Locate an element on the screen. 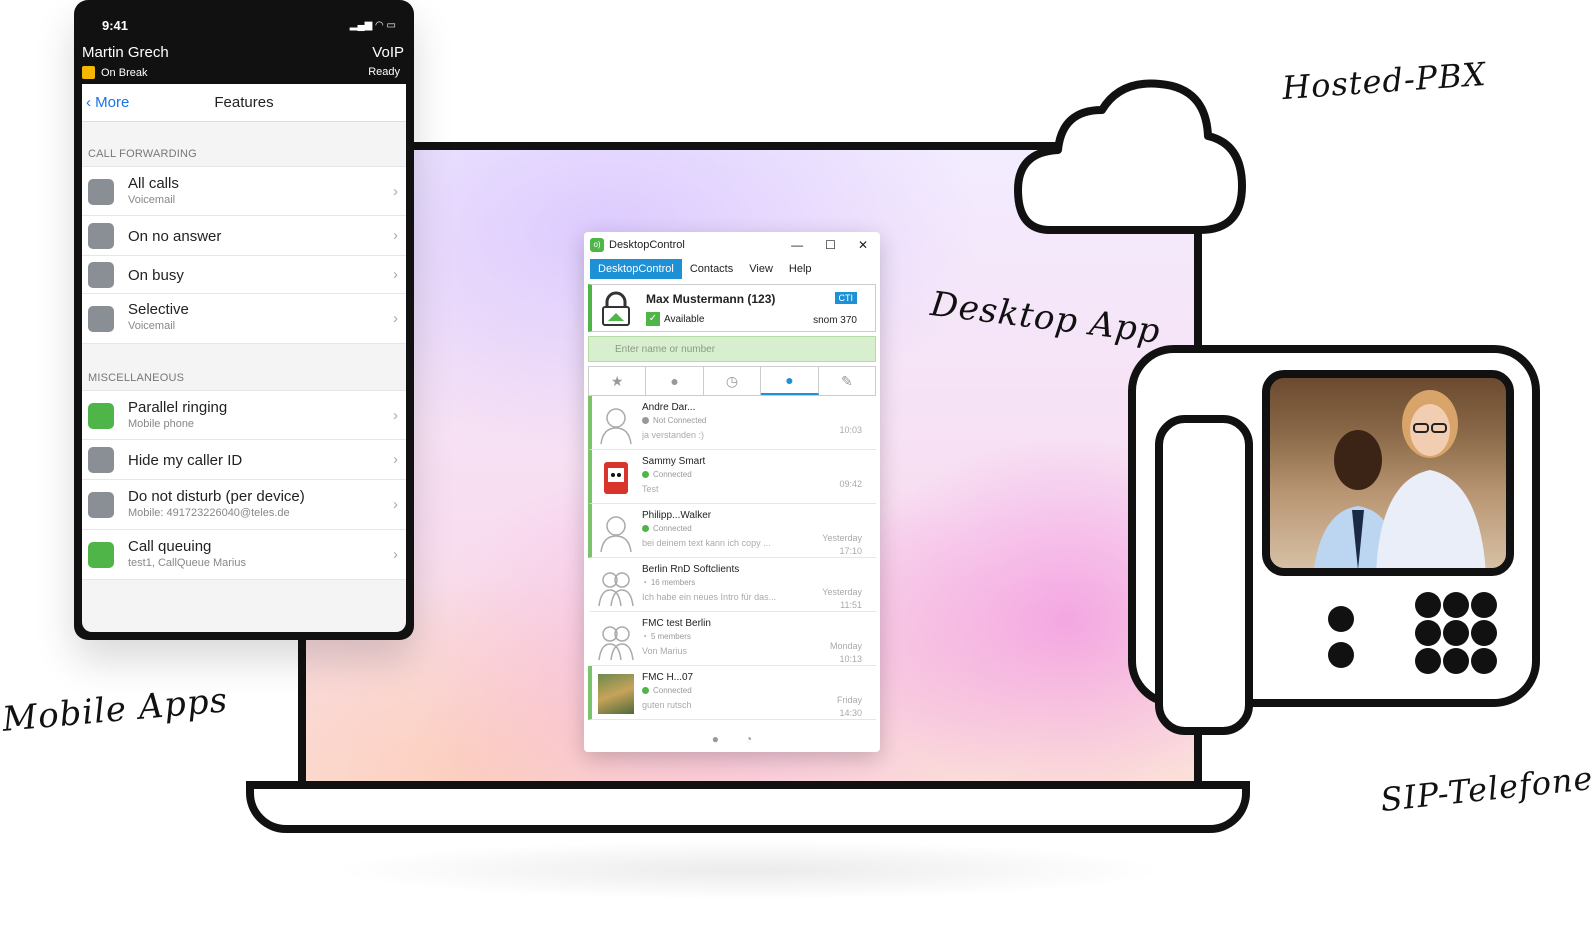 This screenshot has height=940, width=1593. presence-status: ✓ Available is located at coordinates (675, 319).